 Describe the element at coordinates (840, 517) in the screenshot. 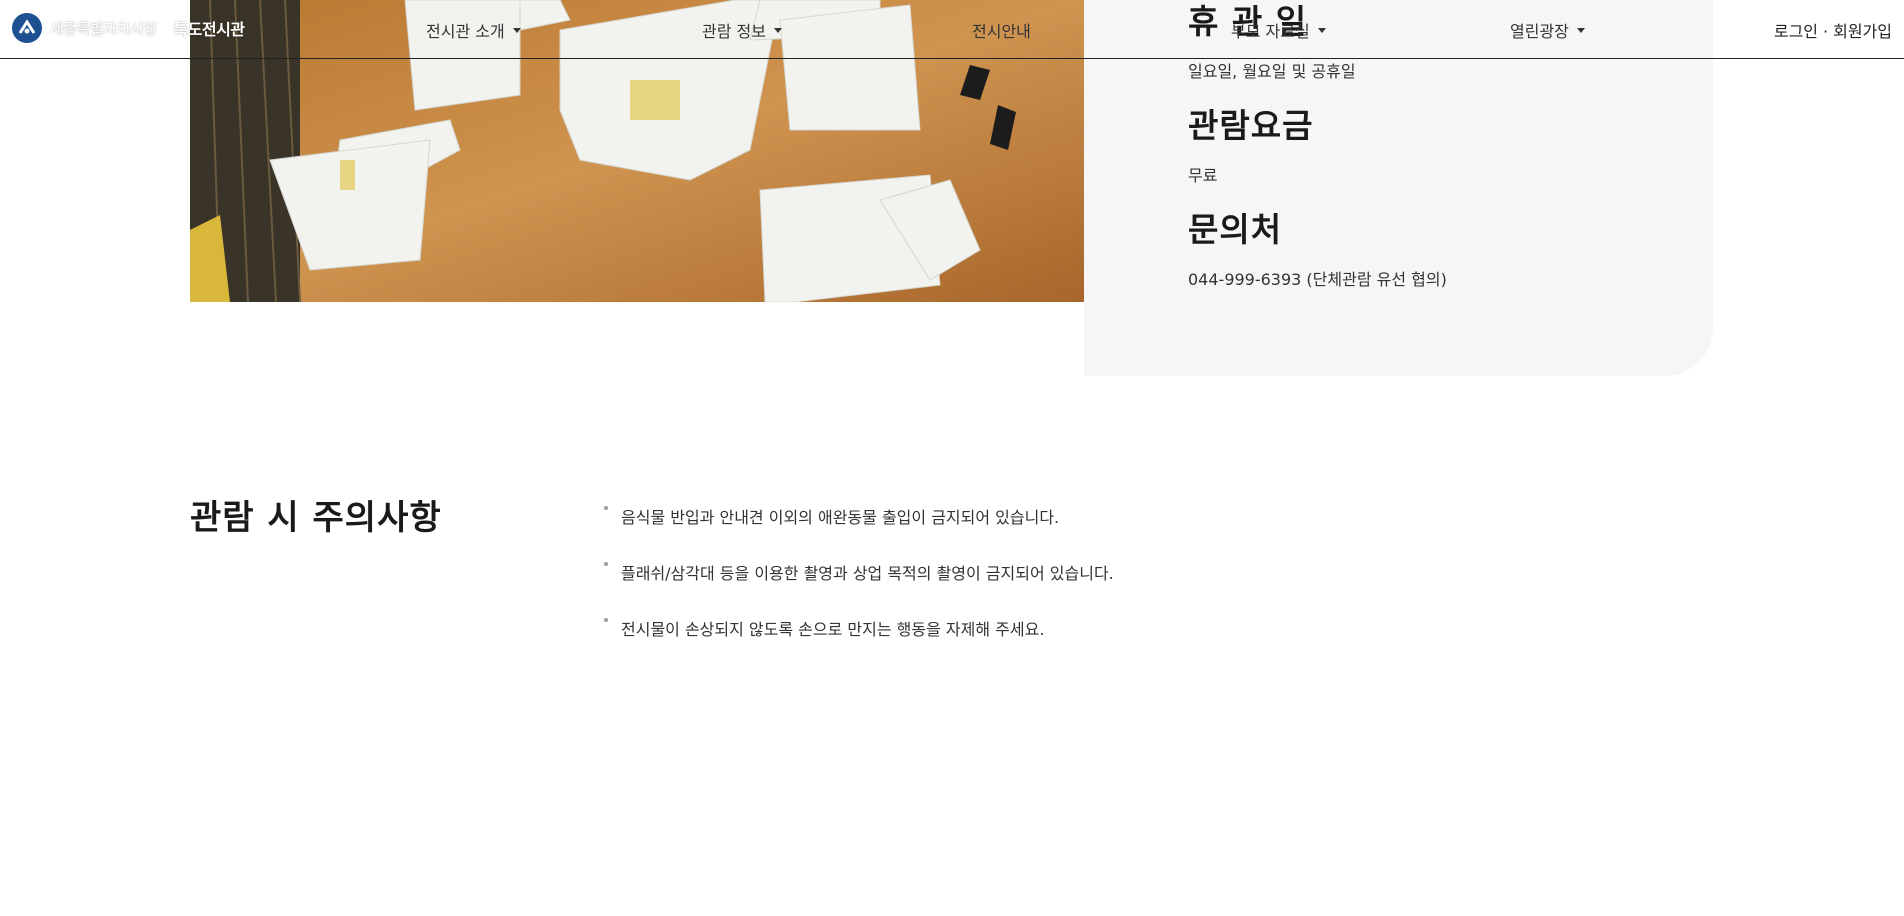

I see `notice-item-text: 음식물 반입과 안내견 이외의 애완동물 출입이 금지되어 있습니다.` at that location.